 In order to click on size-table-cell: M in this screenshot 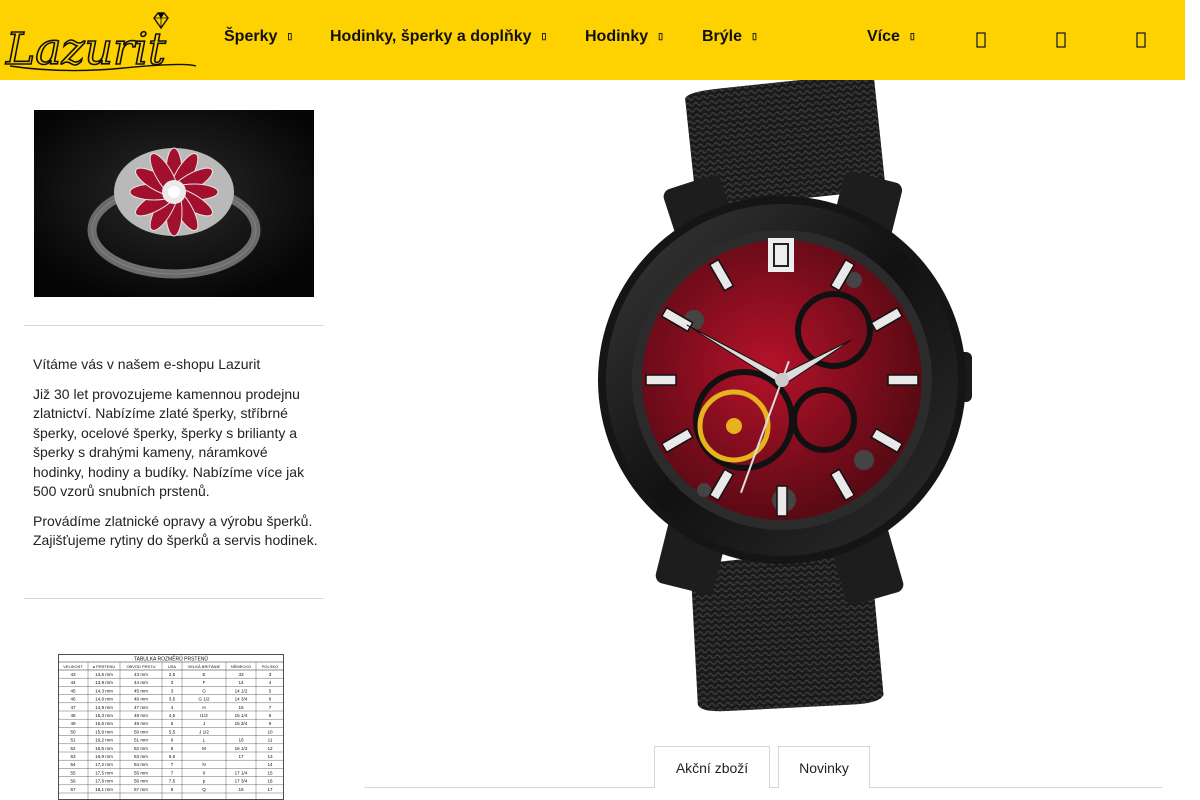, I will do `click(204, 748)`.